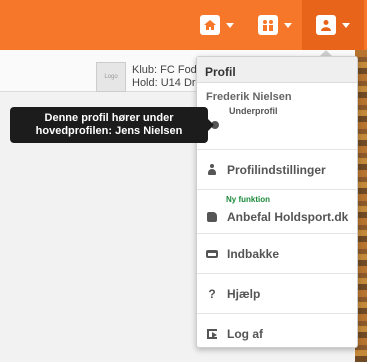 Image resolution: width=367 pixels, height=362 pixels. I want to click on team-icon, so click(268, 25).